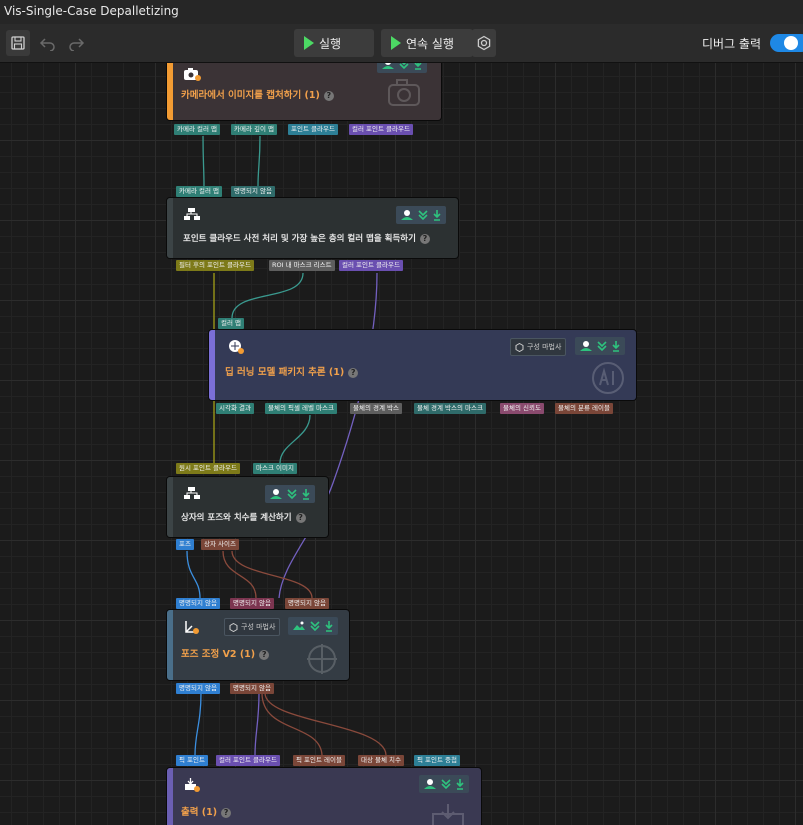 This screenshot has width=803, height=825. What do you see at coordinates (199, 191) in the screenshot?
I see `port-input: 카메라 컬러 맵` at bounding box center [199, 191].